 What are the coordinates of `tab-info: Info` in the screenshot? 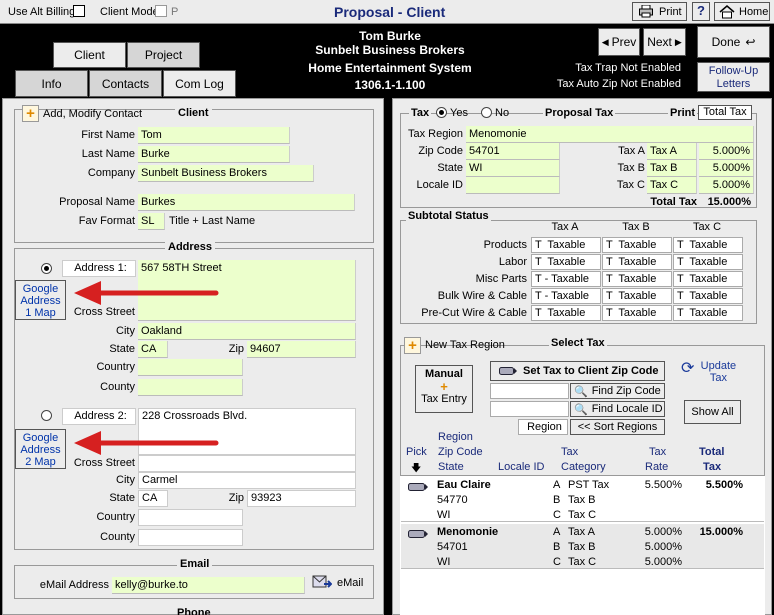 It's located at (51, 83).